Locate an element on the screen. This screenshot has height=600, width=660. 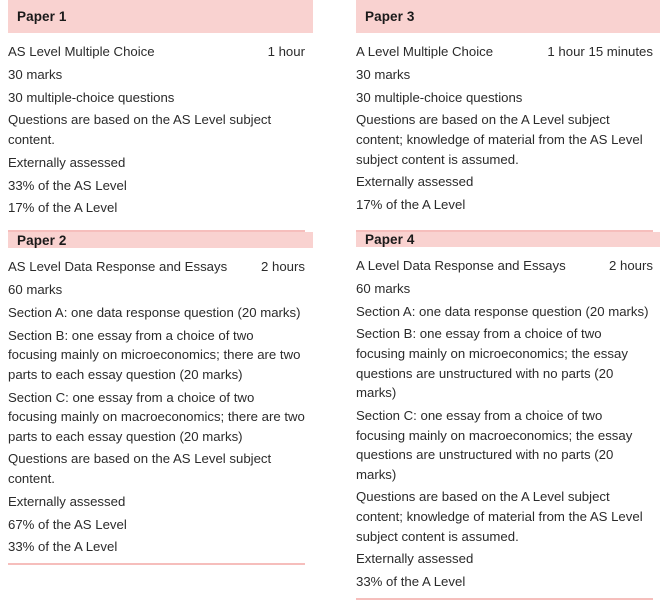
column-gutter-bottom is located at coordinates (334, 398).